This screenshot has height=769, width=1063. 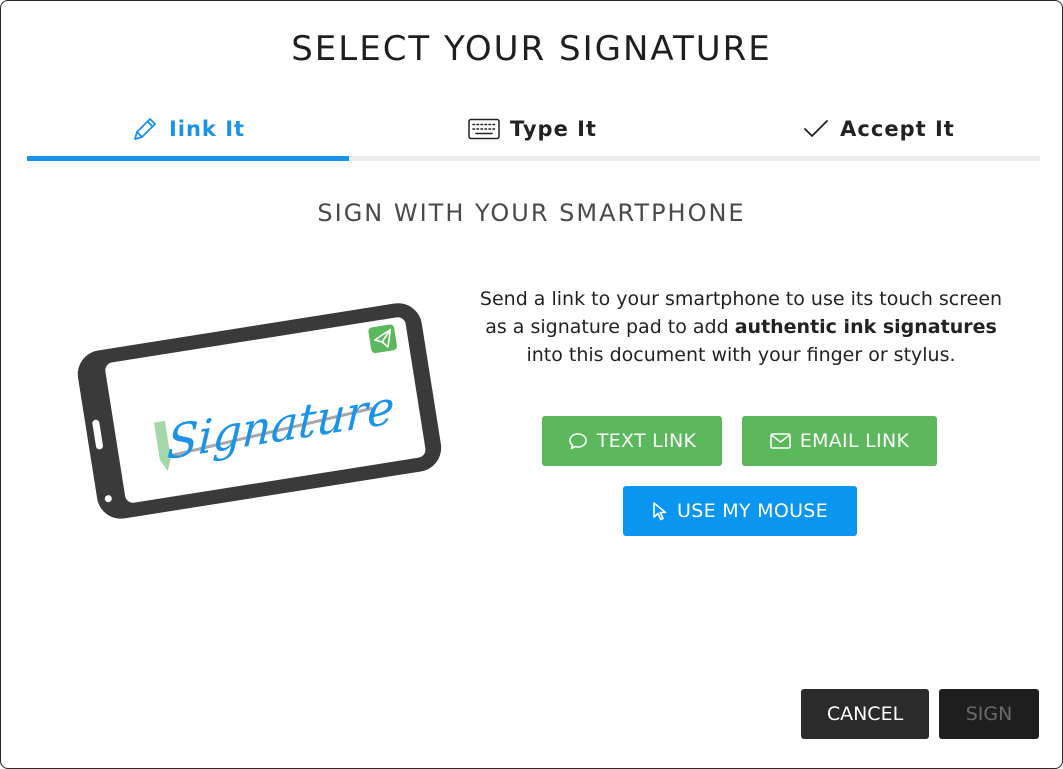 What do you see at coordinates (816, 129) in the screenshot?
I see `checkmark-icon` at bounding box center [816, 129].